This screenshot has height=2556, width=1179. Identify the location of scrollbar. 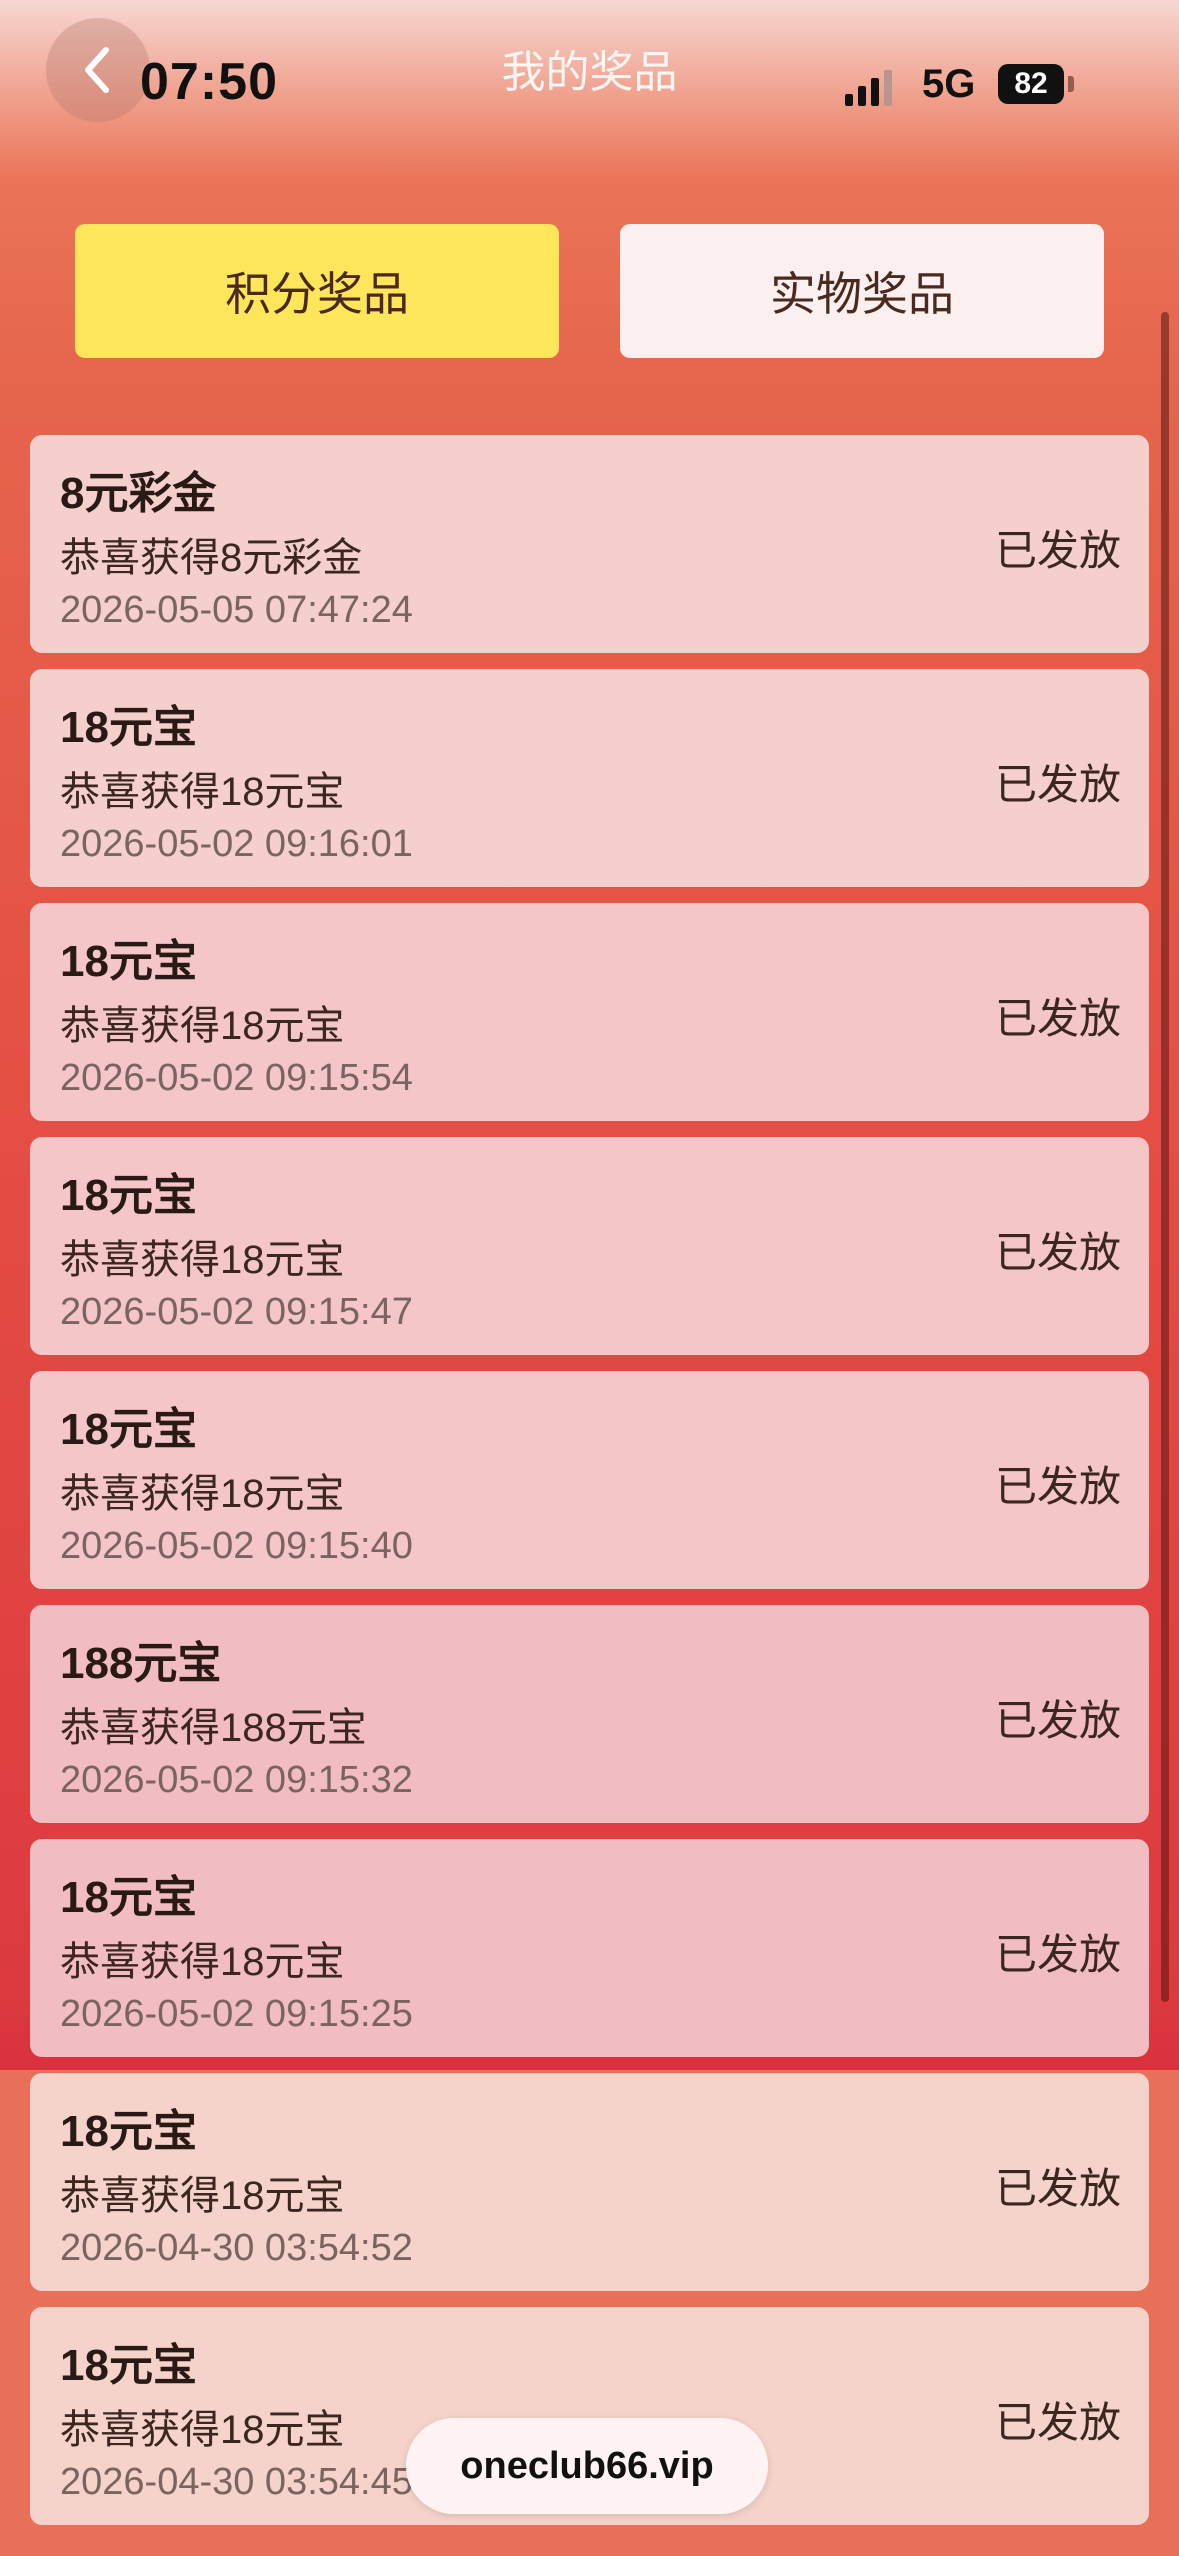
(1165, 1157).